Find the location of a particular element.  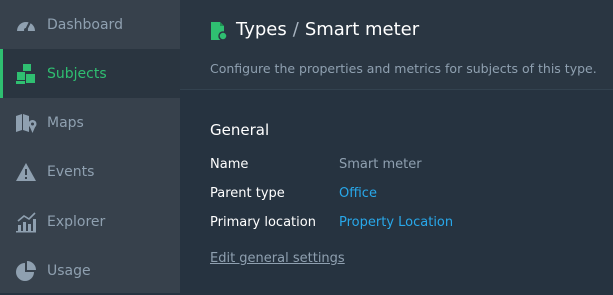

breadcrumb: Types / Smart meter is located at coordinates (327, 29).